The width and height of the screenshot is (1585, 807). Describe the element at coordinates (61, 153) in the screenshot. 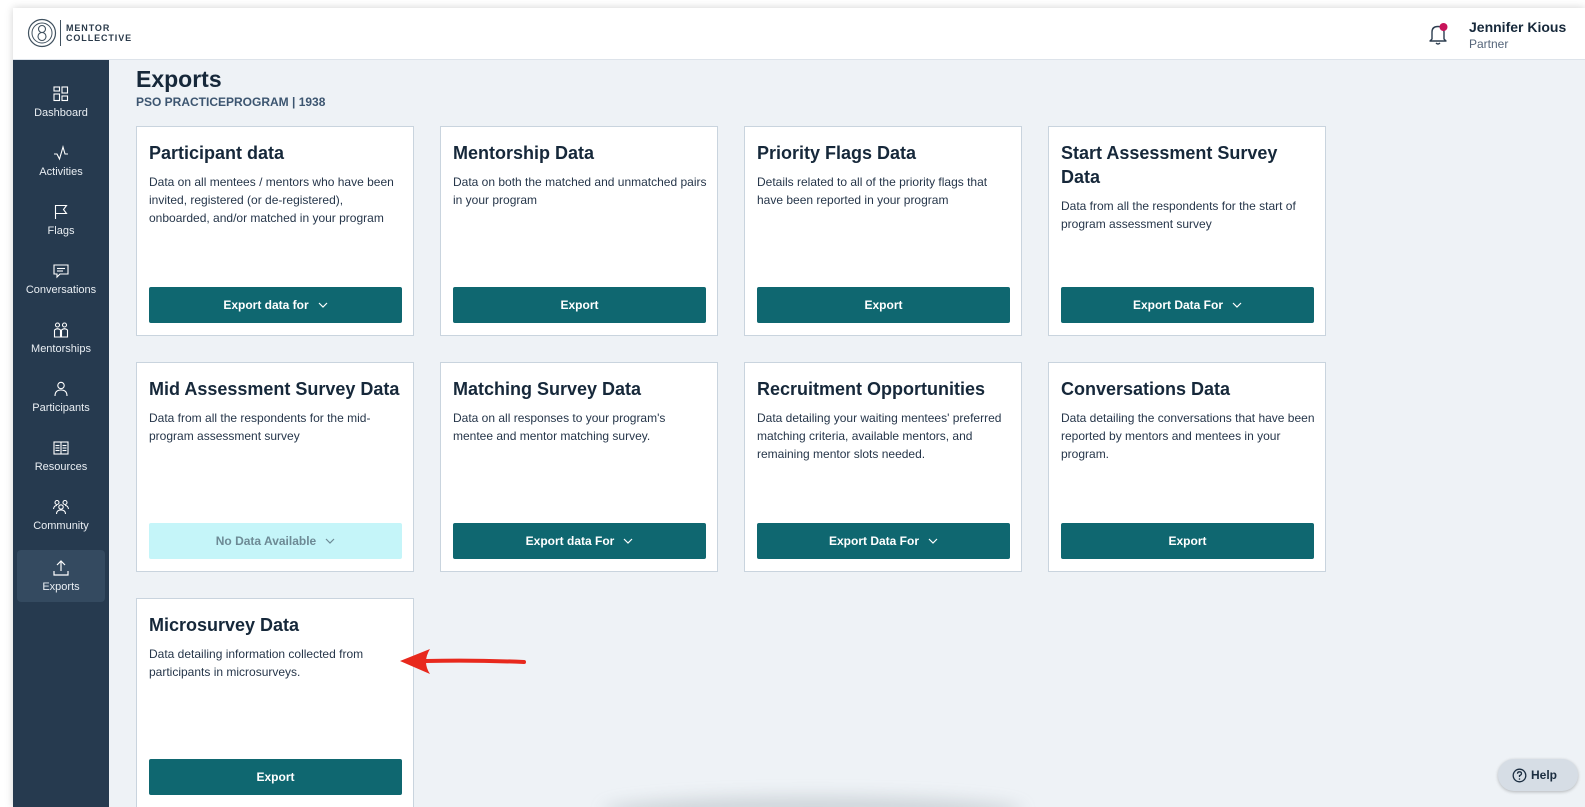

I see `activity-icon` at that location.